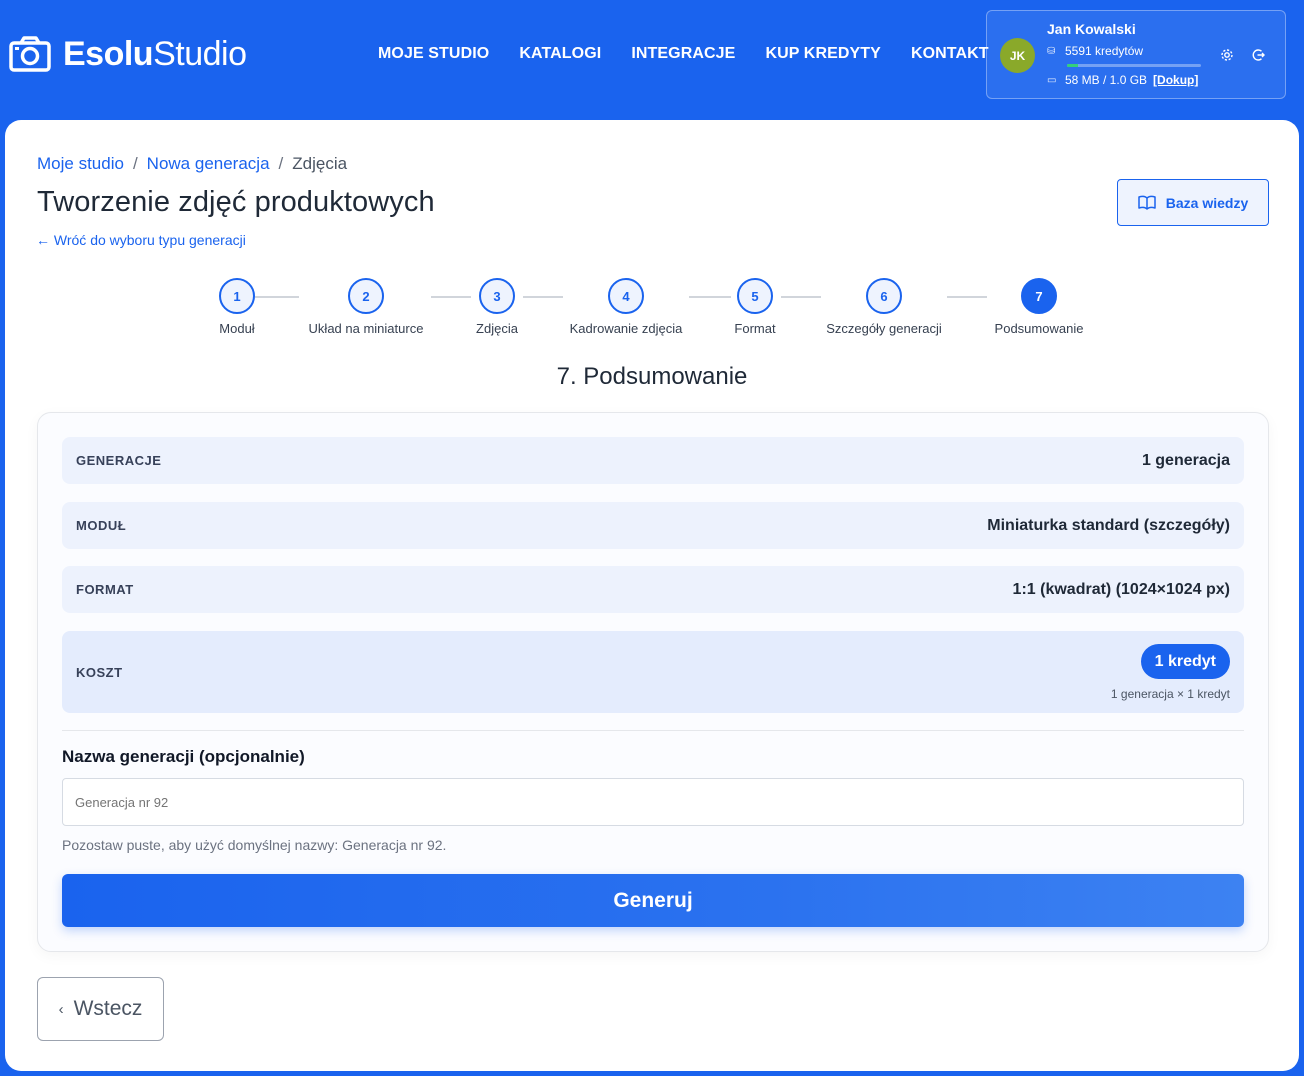 The height and width of the screenshot is (1076, 1304). I want to click on generation-name-label: Nazwa generacji (opcjonalnie), so click(183, 756).